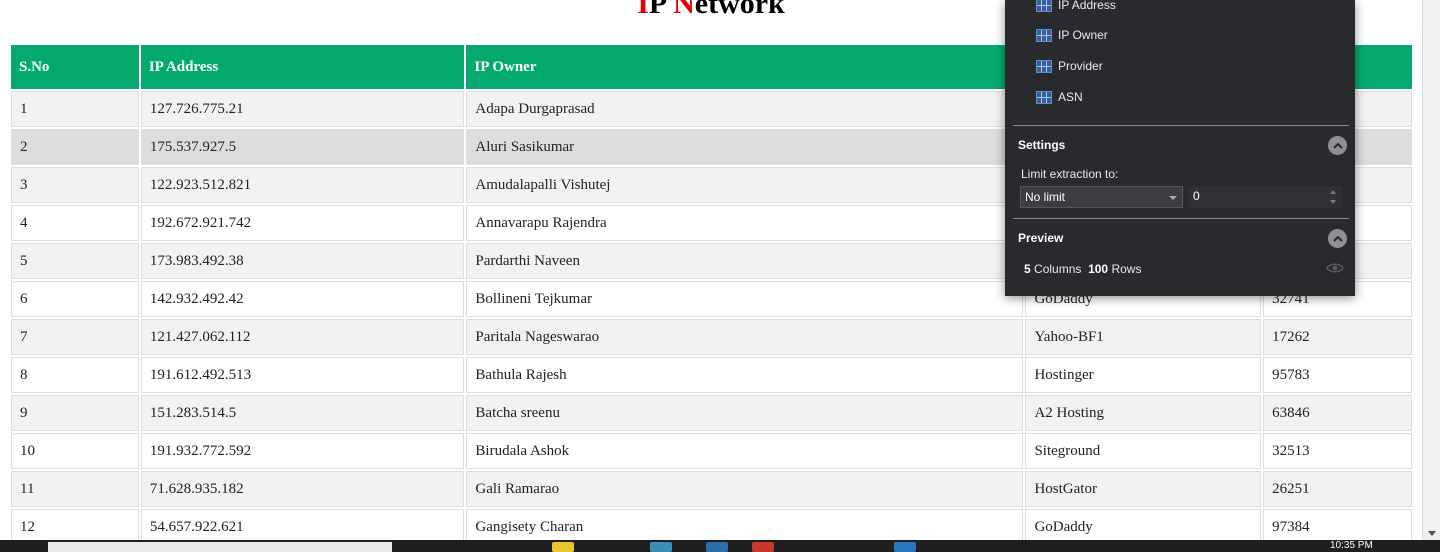  Describe the element at coordinates (1351, 546) in the screenshot. I see `taskbar-clock: 10:35 PM` at that location.